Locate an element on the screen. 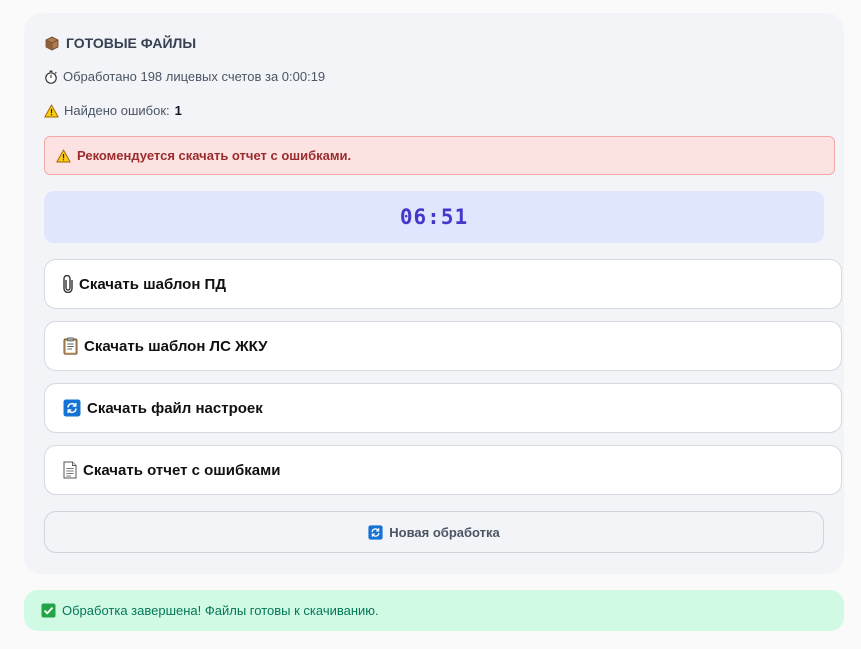  stopwatch-icon is located at coordinates (51, 77).